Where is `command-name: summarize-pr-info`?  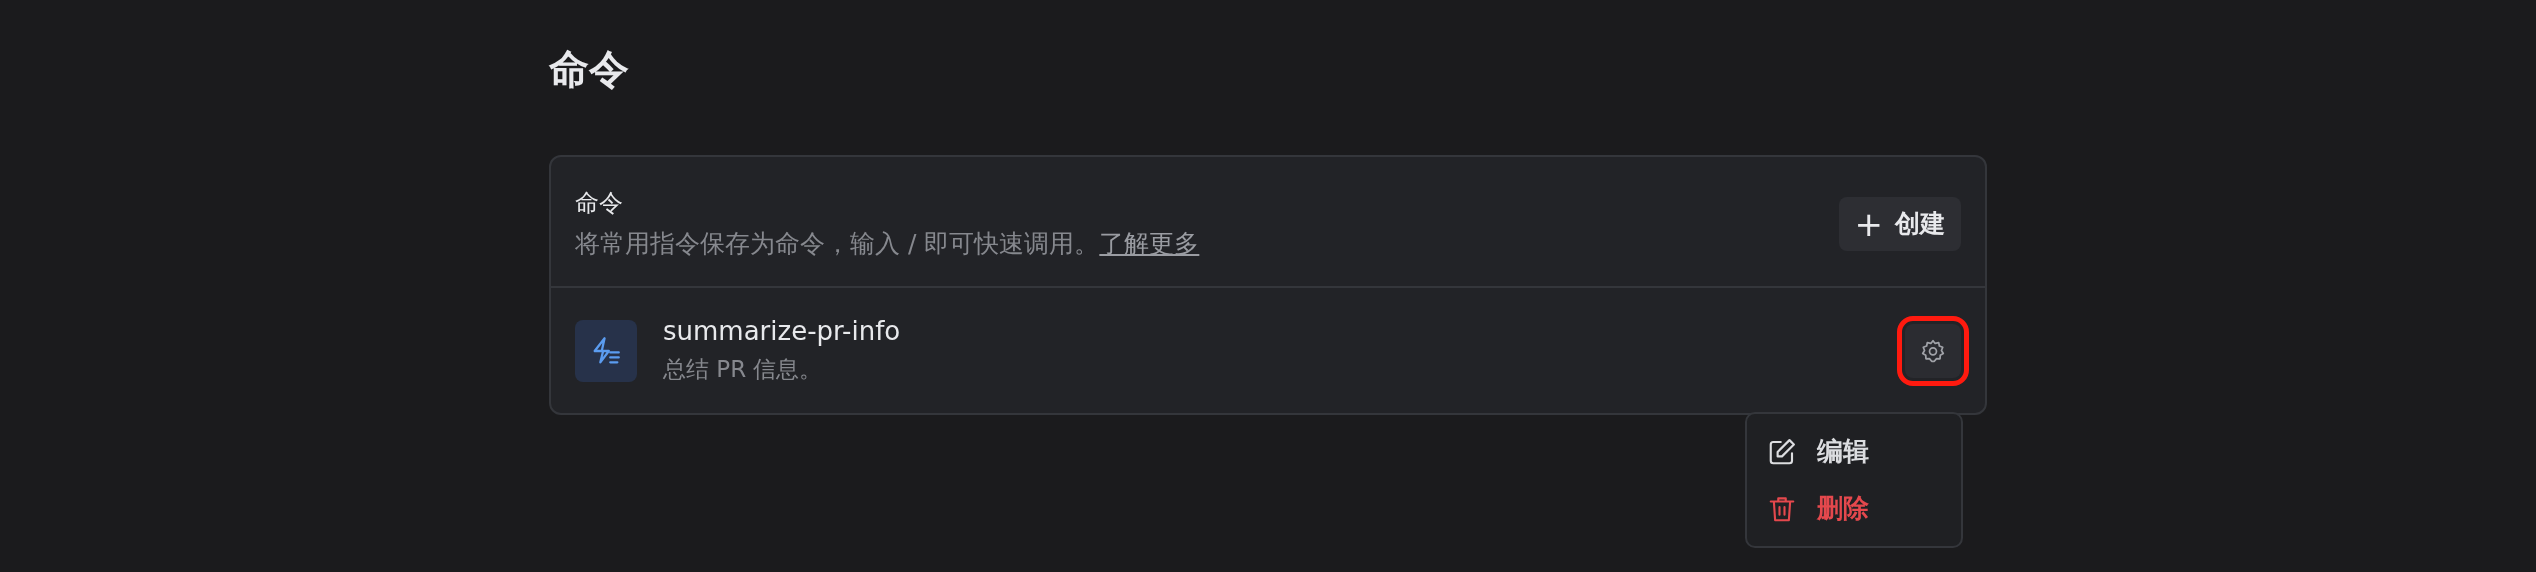 command-name: summarize-pr-info is located at coordinates (782, 331).